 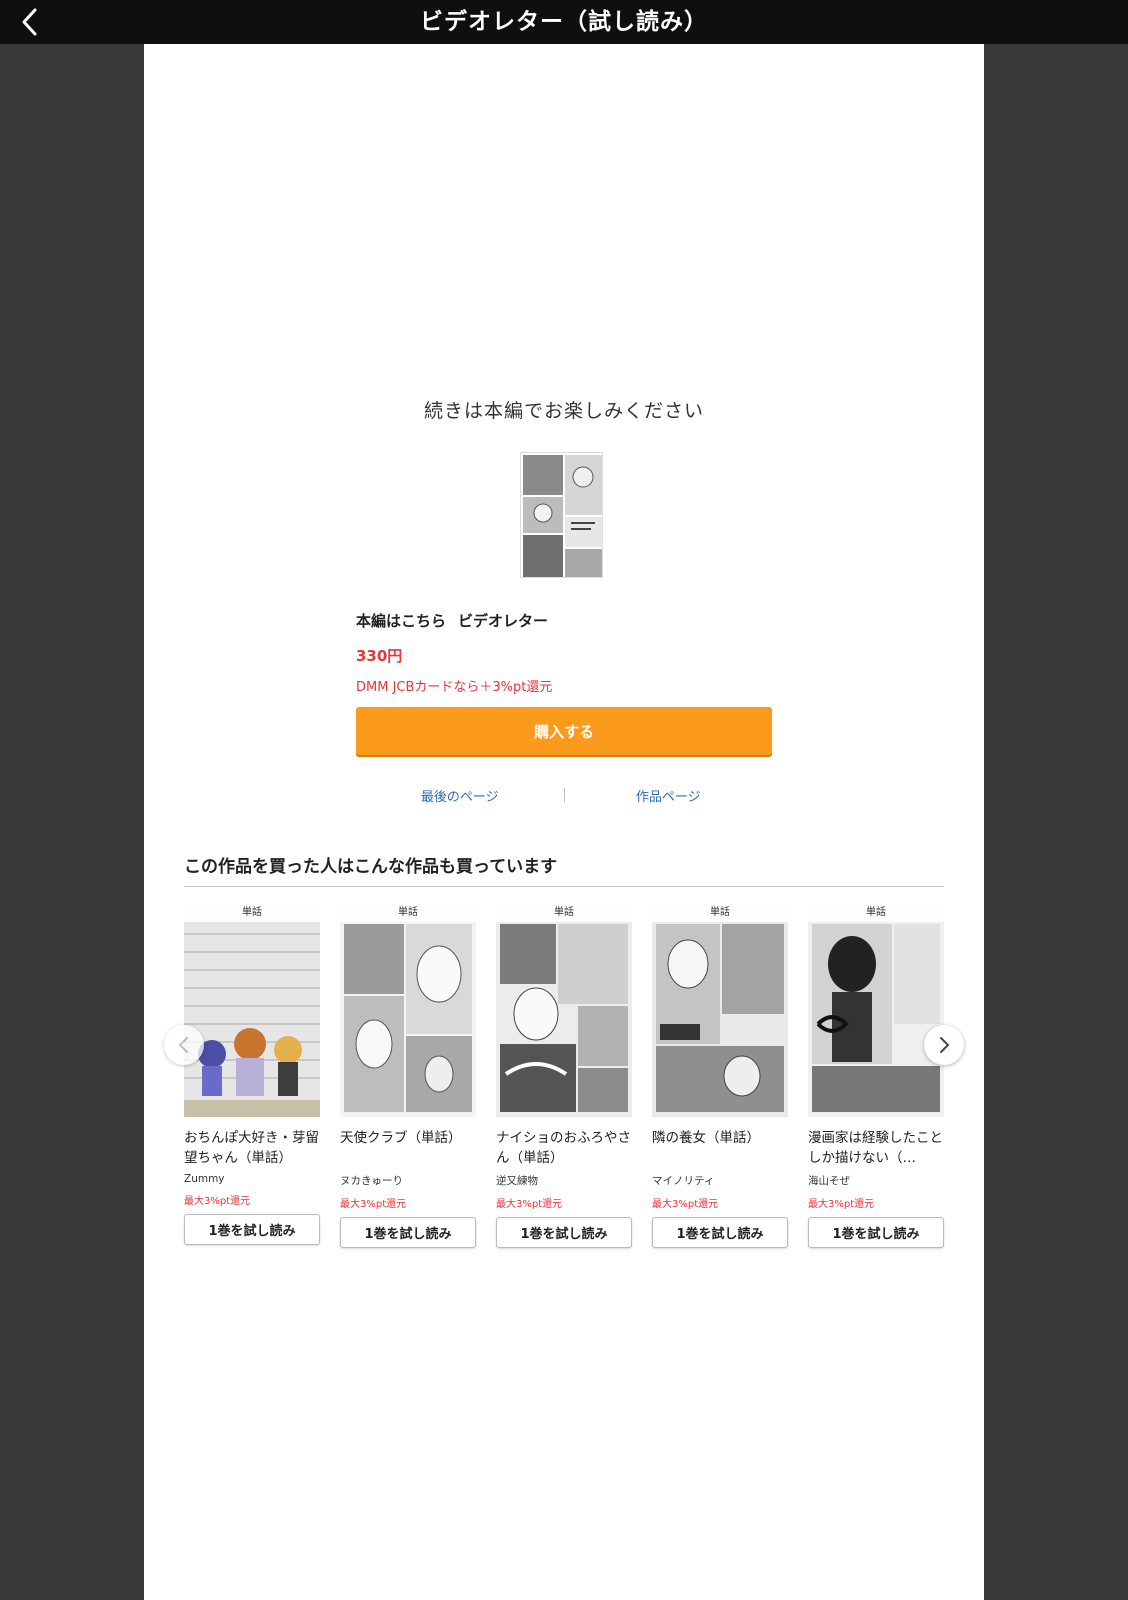 What do you see at coordinates (720, 1148) in the screenshot?
I see `recommend-title: 隣の養女（単話）` at bounding box center [720, 1148].